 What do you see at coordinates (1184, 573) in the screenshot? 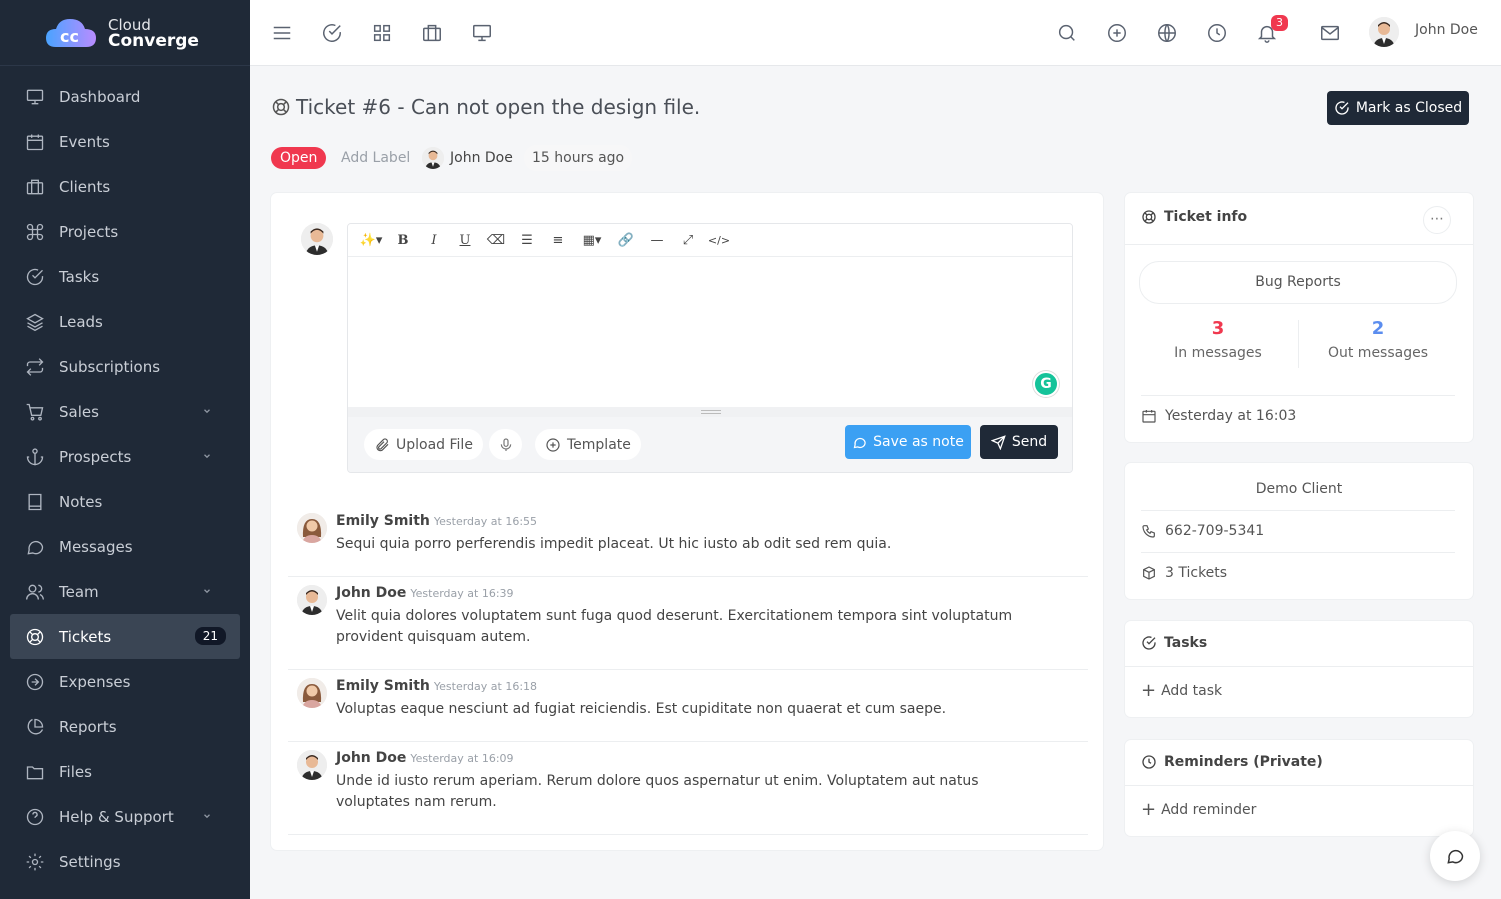
I see `client-tickets: 3 Tickets` at bounding box center [1184, 573].